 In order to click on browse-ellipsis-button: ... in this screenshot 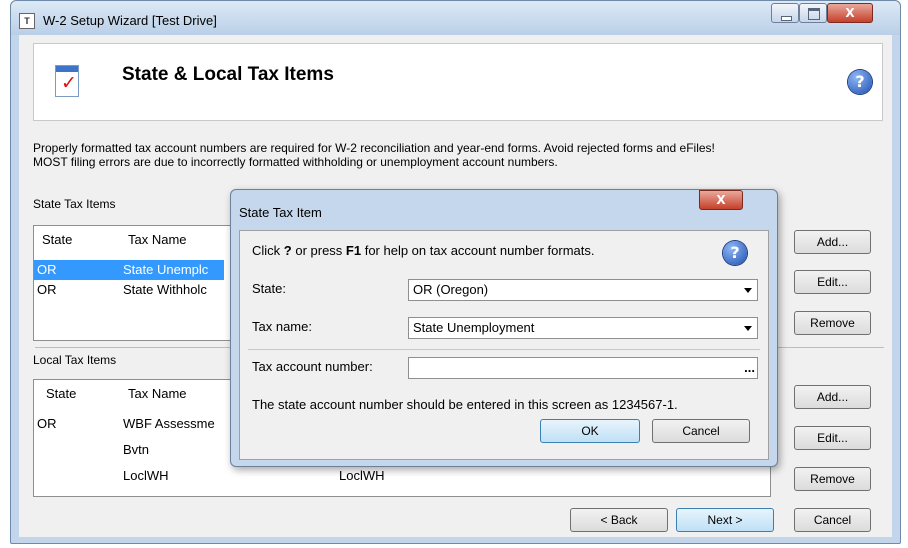, I will do `click(749, 368)`.